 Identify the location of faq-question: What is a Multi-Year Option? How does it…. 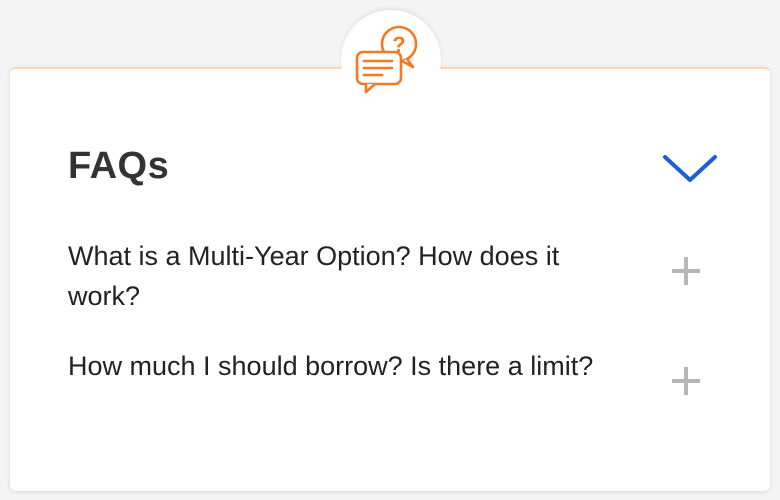
(314, 276).